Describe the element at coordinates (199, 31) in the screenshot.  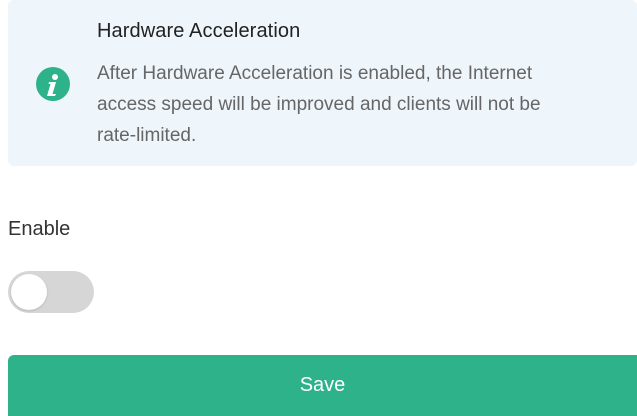
I see `info-title: Hardware Acceleration` at that location.